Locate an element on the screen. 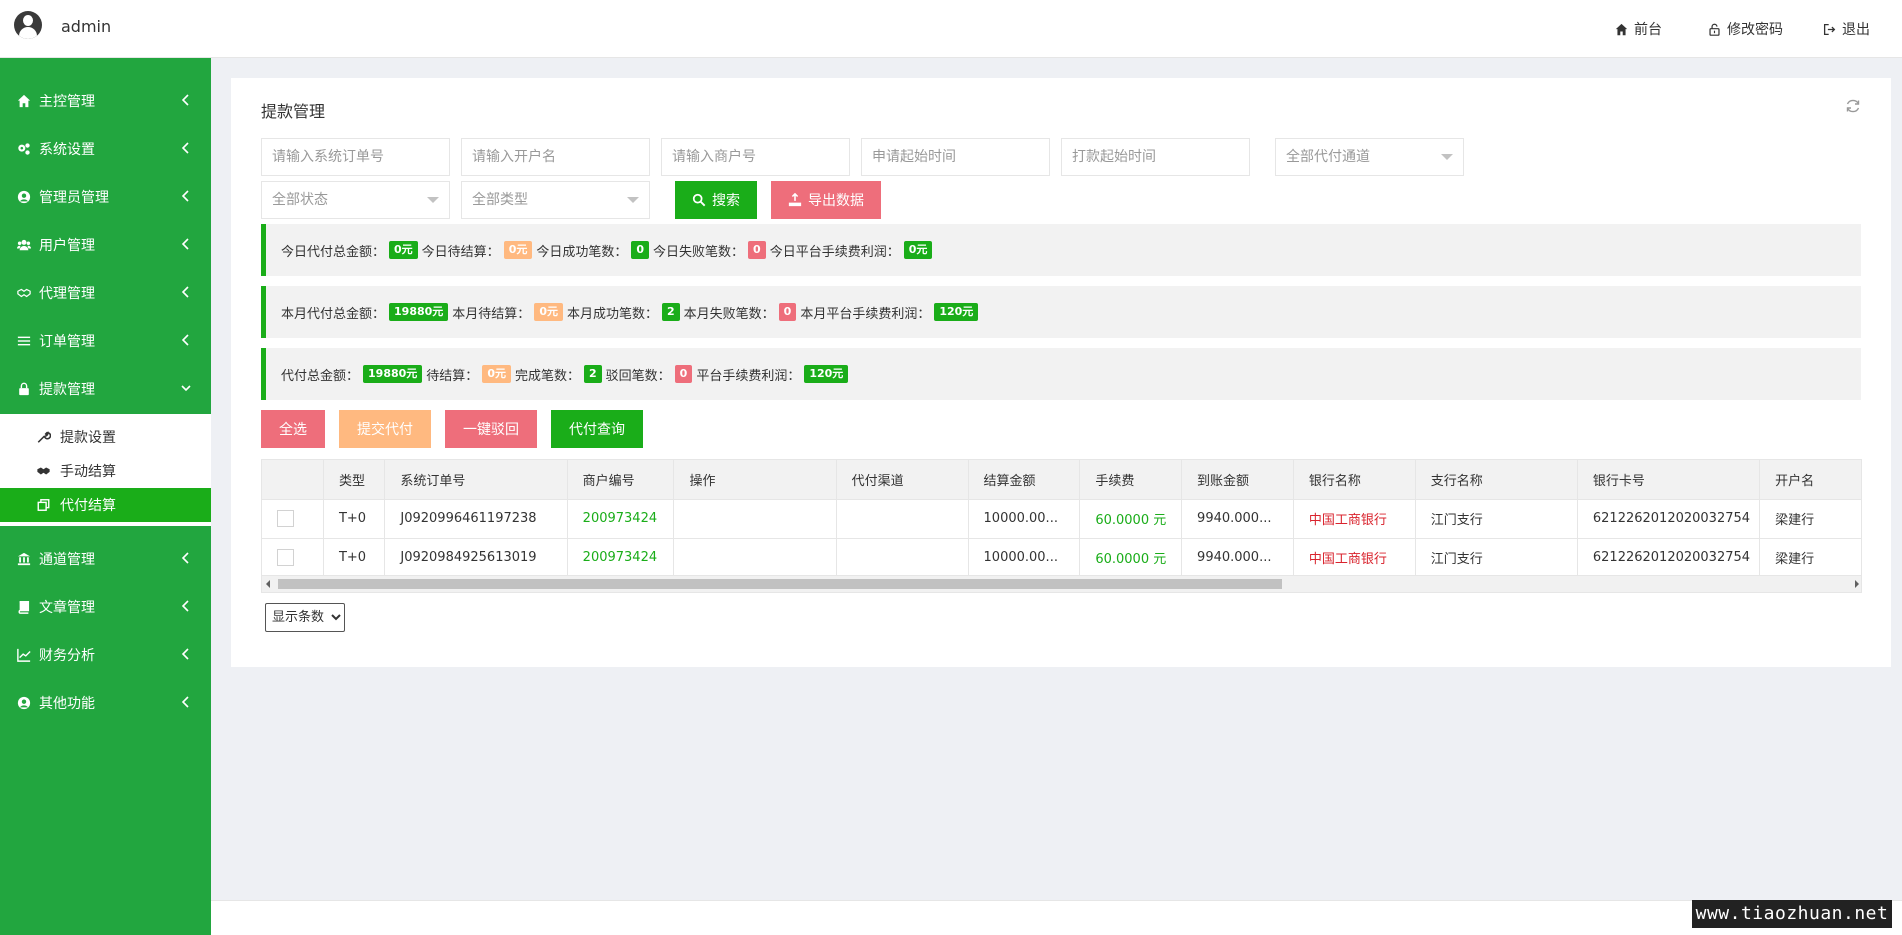 This screenshot has width=1902, height=935. export-button: 导出数据 is located at coordinates (826, 200).